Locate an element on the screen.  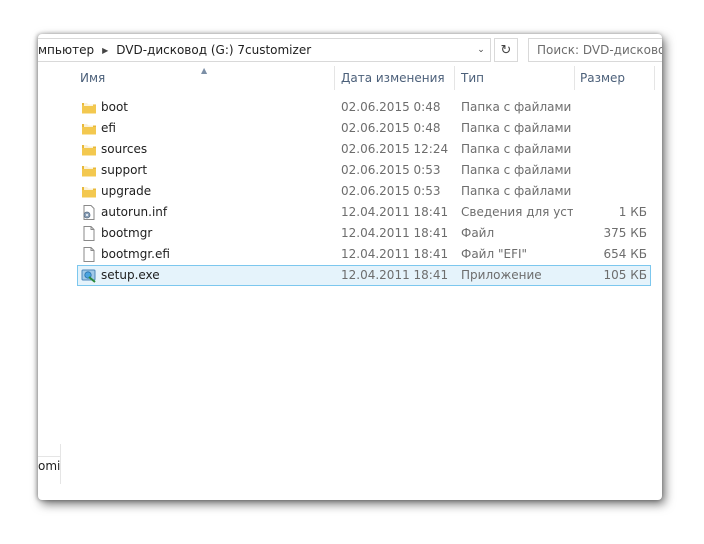
file-row: efi 02.06.2015 0:48 Папка с файлами is located at coordinates (350, 128).